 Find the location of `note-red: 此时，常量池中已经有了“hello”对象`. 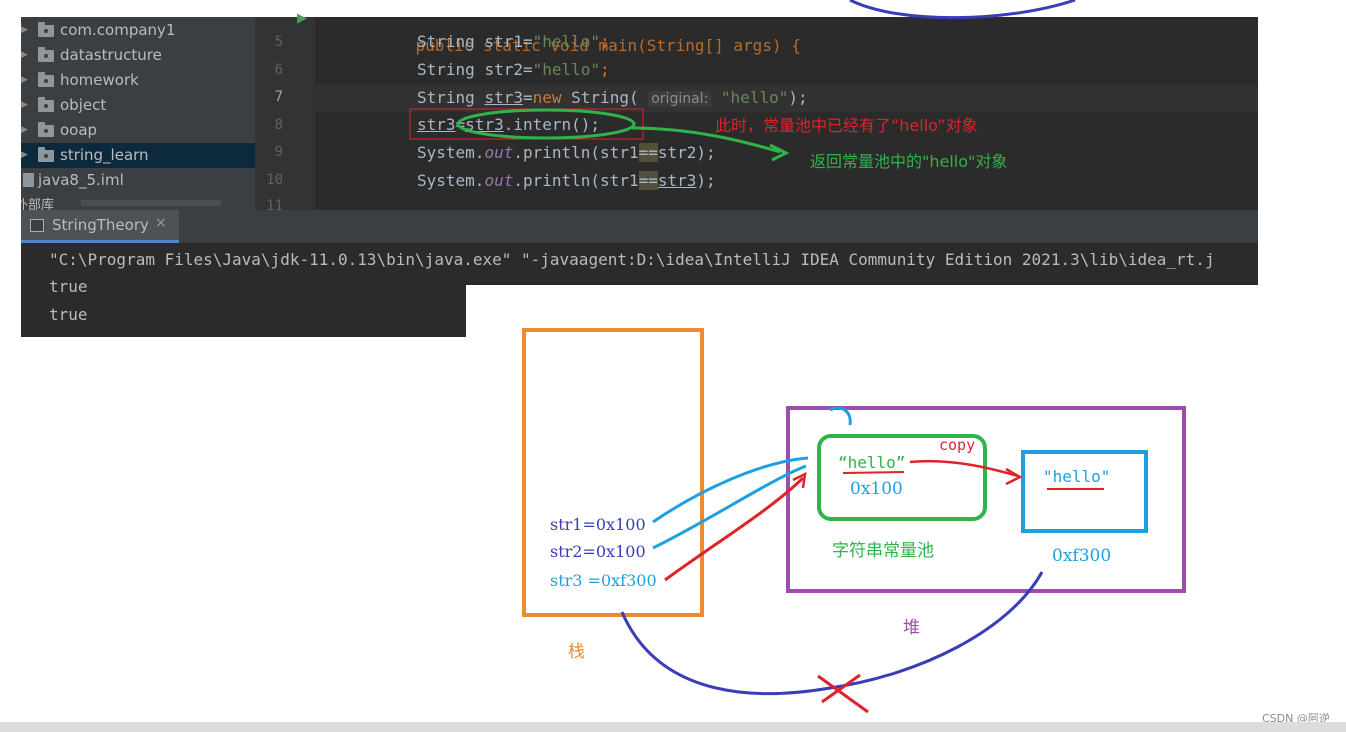

note-red: 此时，常量池中已经有了“hello”对象 is located at coordinates (846, 125).